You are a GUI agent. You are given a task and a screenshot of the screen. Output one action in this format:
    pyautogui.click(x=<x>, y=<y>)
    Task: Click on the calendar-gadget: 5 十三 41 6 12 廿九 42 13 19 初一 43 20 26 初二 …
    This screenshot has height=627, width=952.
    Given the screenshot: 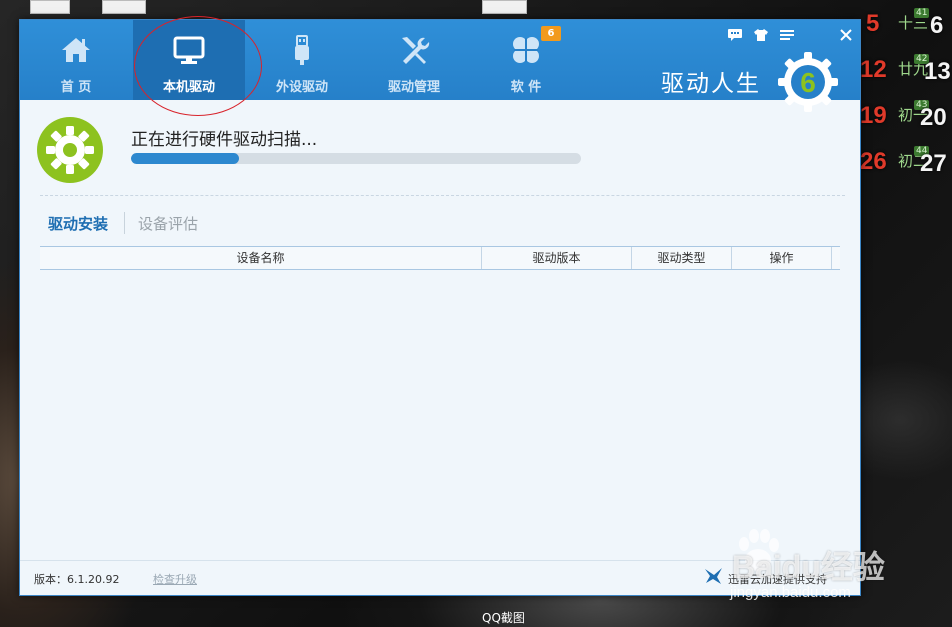 What is the action you would take?
    pyautogui.click(x=905, y=96)
    